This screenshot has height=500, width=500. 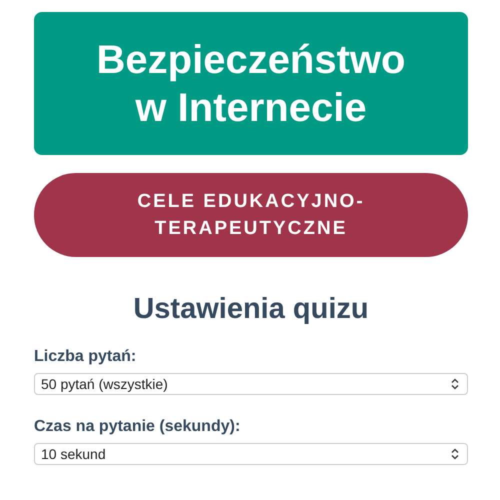 I want to click on field-label: Liczba pytań:, so click(x=86, y=357).